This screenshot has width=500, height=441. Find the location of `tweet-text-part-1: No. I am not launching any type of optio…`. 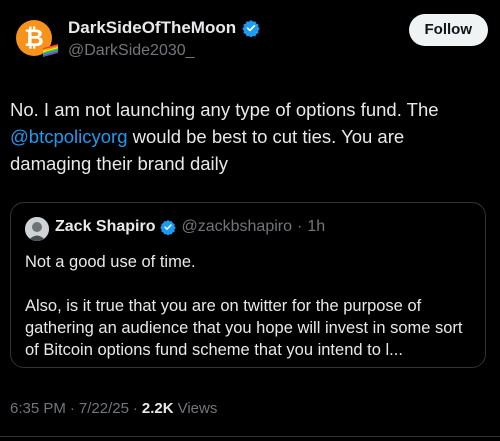

tweet-text-part-1: No. I am not launching any type of optio… is located at coordinates (224, 109).